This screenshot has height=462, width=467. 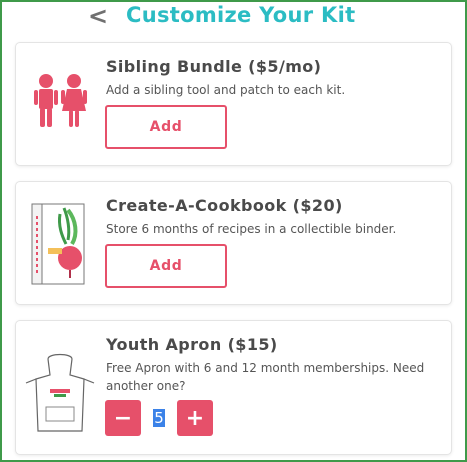 I want to click on decrement-button: −, so click(x=123, y=418).